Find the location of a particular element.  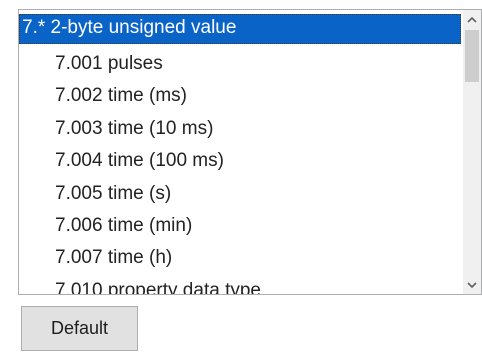

chevron-up-icon is located at coordinates (472, 19).